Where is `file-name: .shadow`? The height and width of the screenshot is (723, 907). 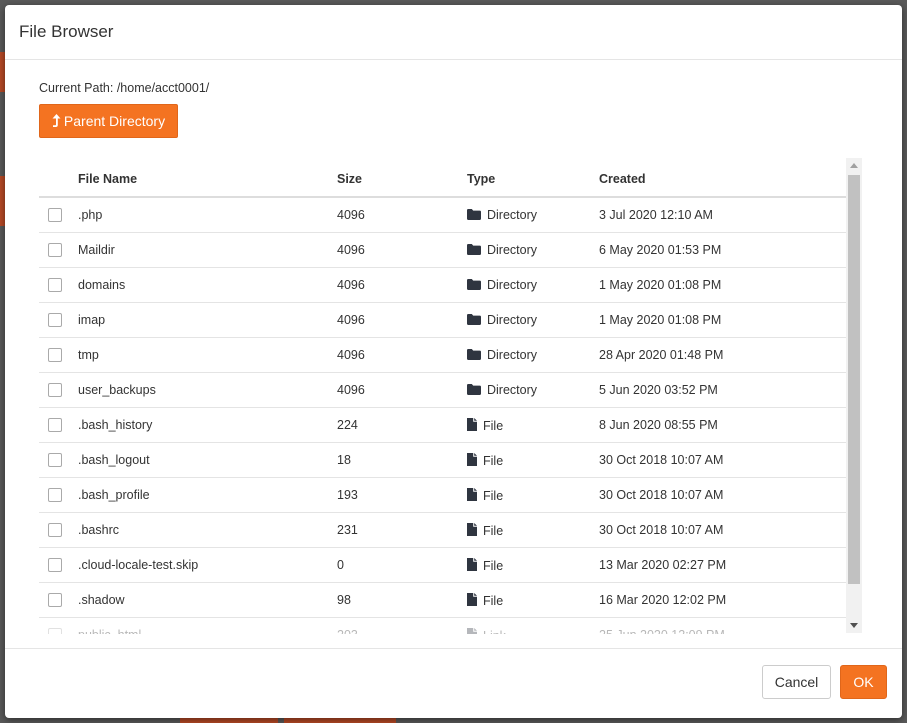
file-name: .shadow is located at coordinates (101, 600).